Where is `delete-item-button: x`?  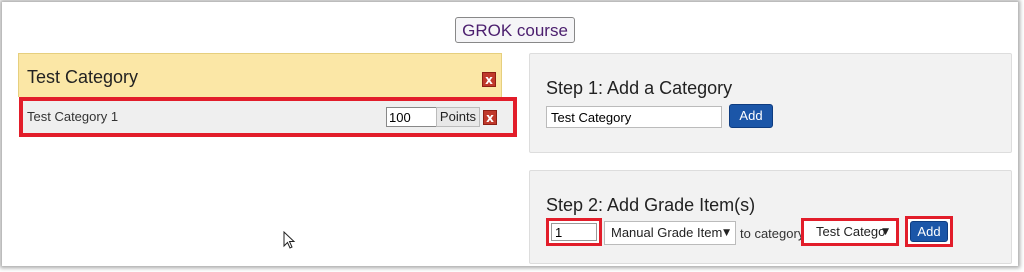
delete-item-button: x is located at coordinates (490, 117).